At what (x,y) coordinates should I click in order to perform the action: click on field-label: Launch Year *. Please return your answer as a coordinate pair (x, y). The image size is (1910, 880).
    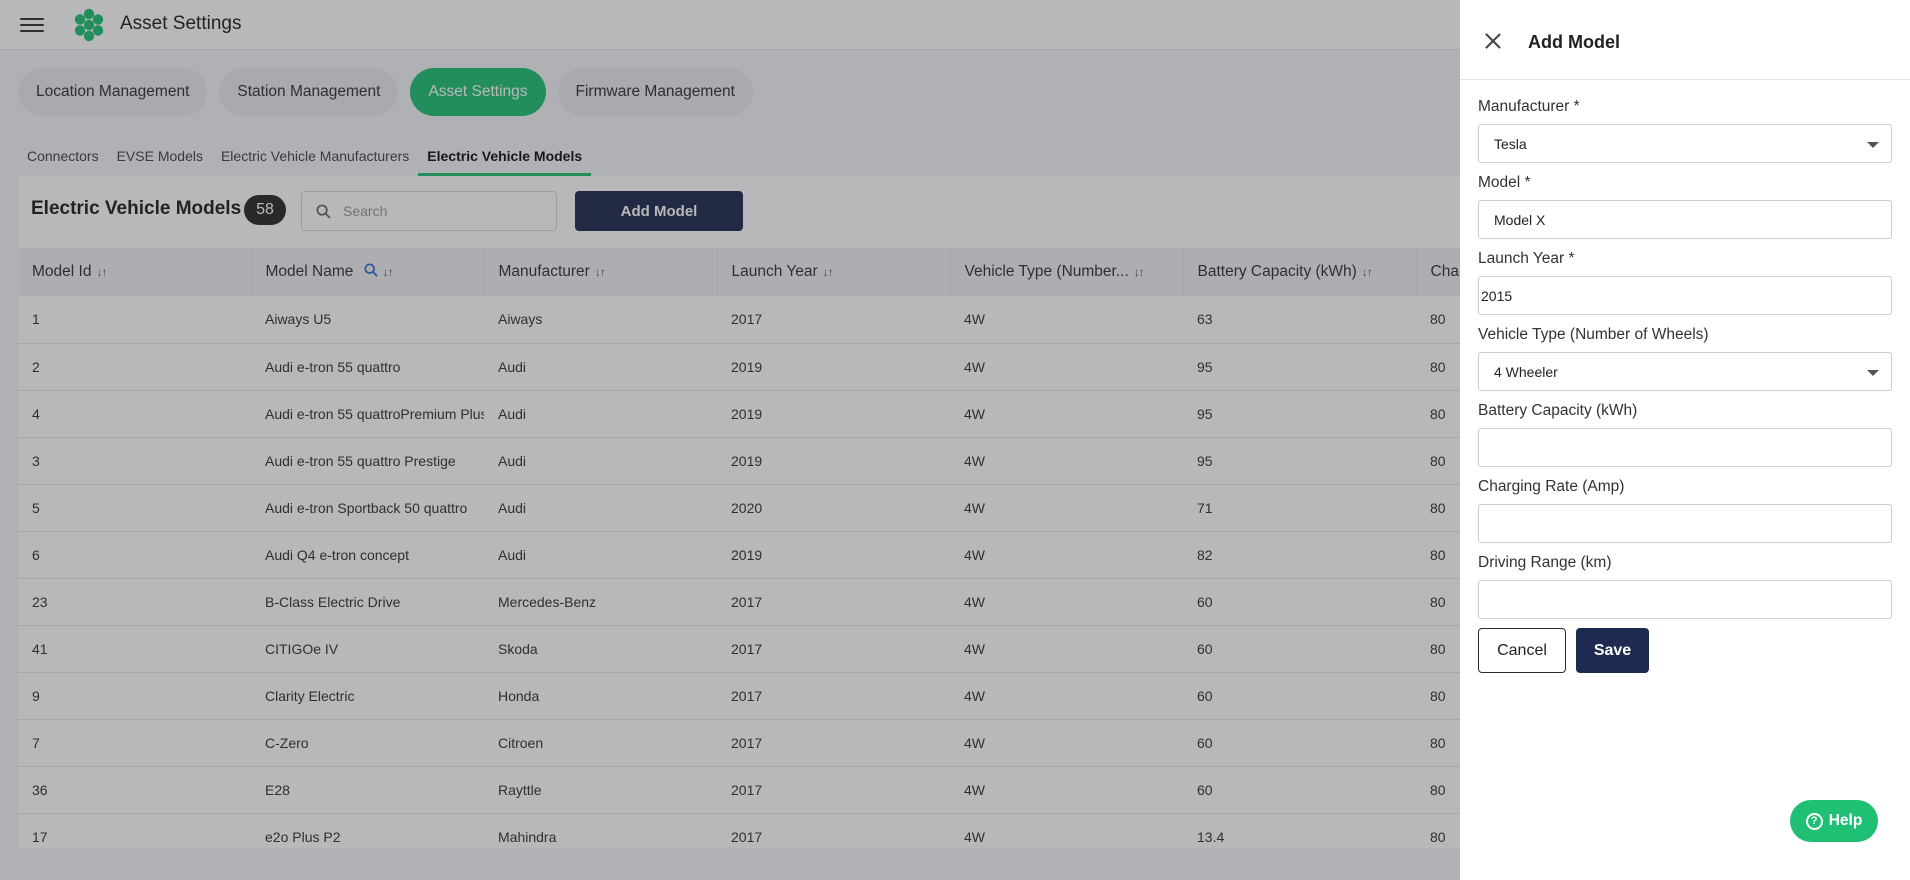
    Looking at the image, I should click on (1526, 258).